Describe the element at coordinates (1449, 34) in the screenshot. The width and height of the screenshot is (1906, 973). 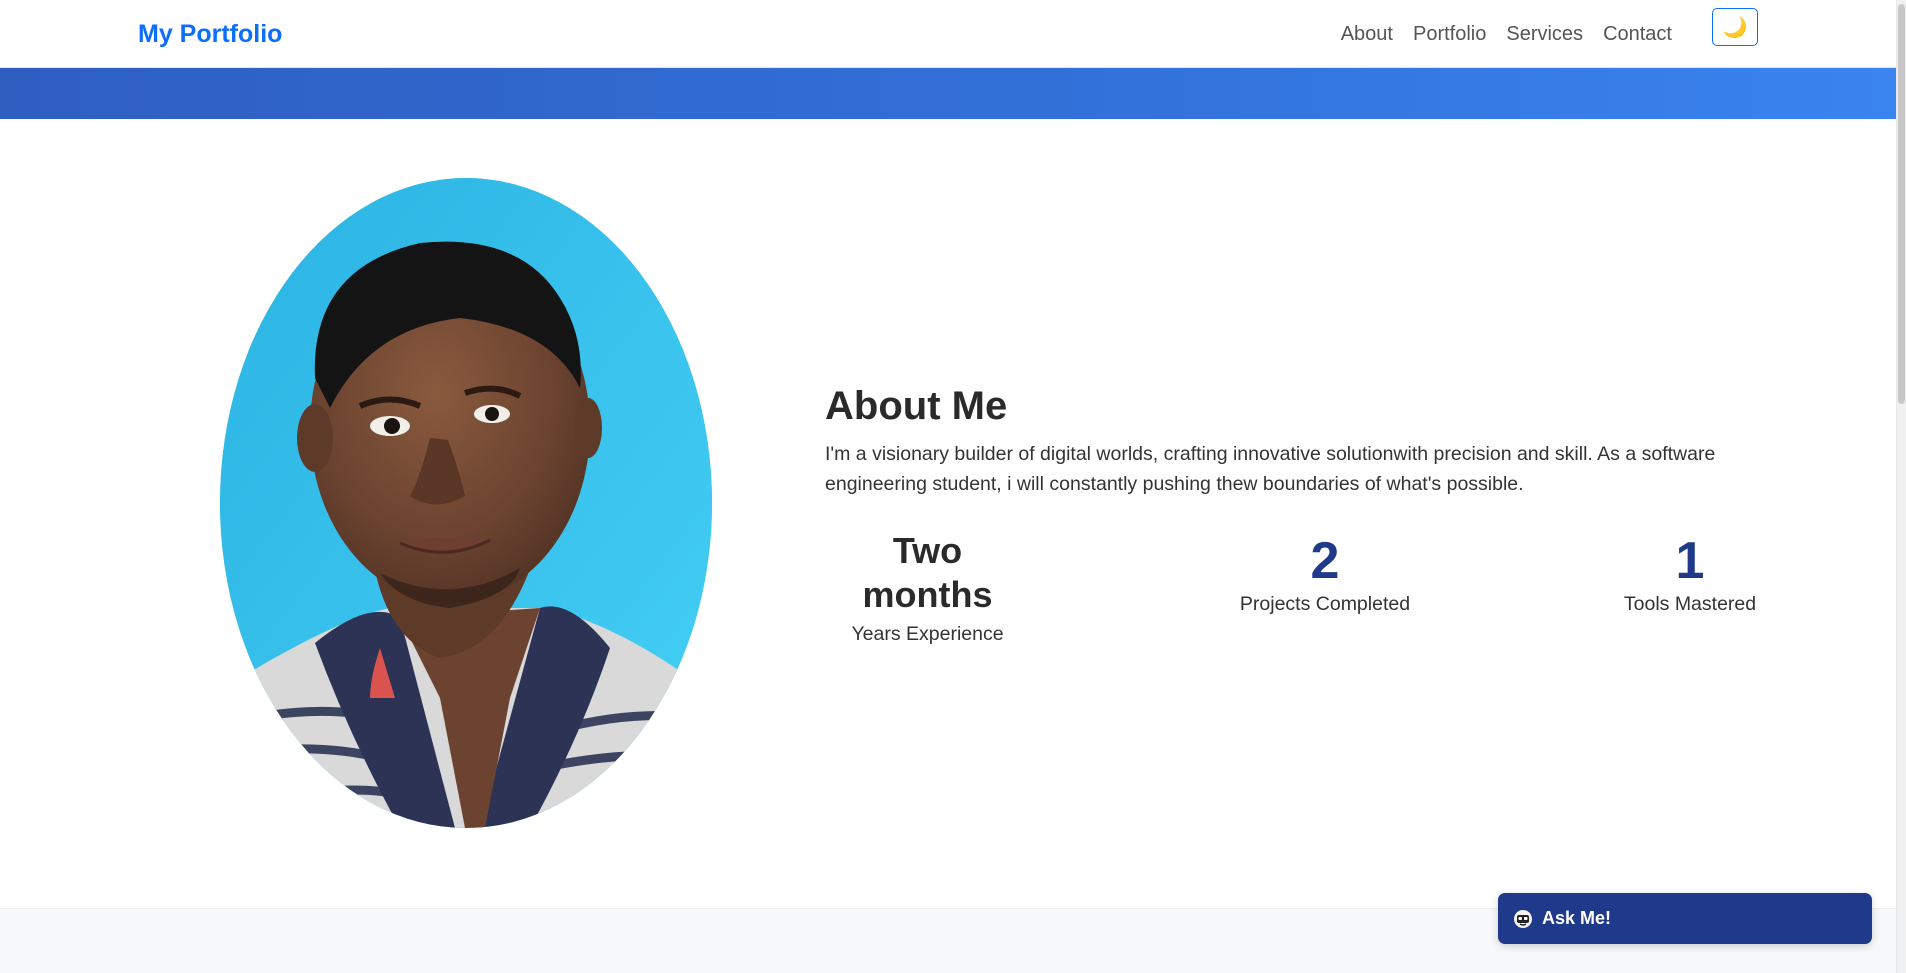
I see `nav-link-portfolio: Portfolio` at that location.